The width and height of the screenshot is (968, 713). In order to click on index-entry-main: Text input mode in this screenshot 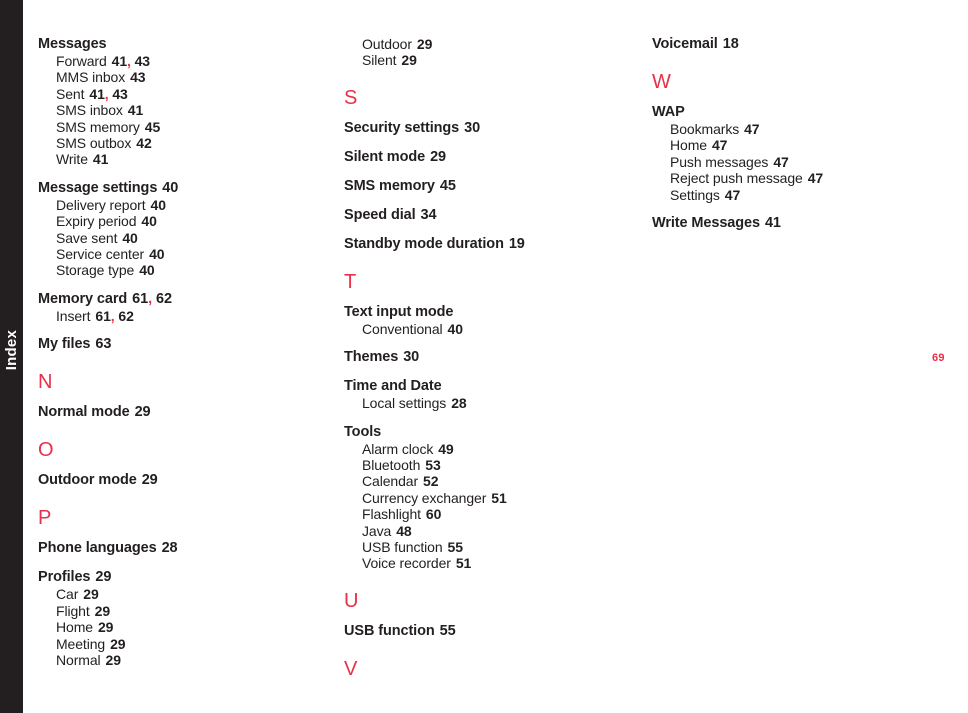, I will do `click(486, 312)`.